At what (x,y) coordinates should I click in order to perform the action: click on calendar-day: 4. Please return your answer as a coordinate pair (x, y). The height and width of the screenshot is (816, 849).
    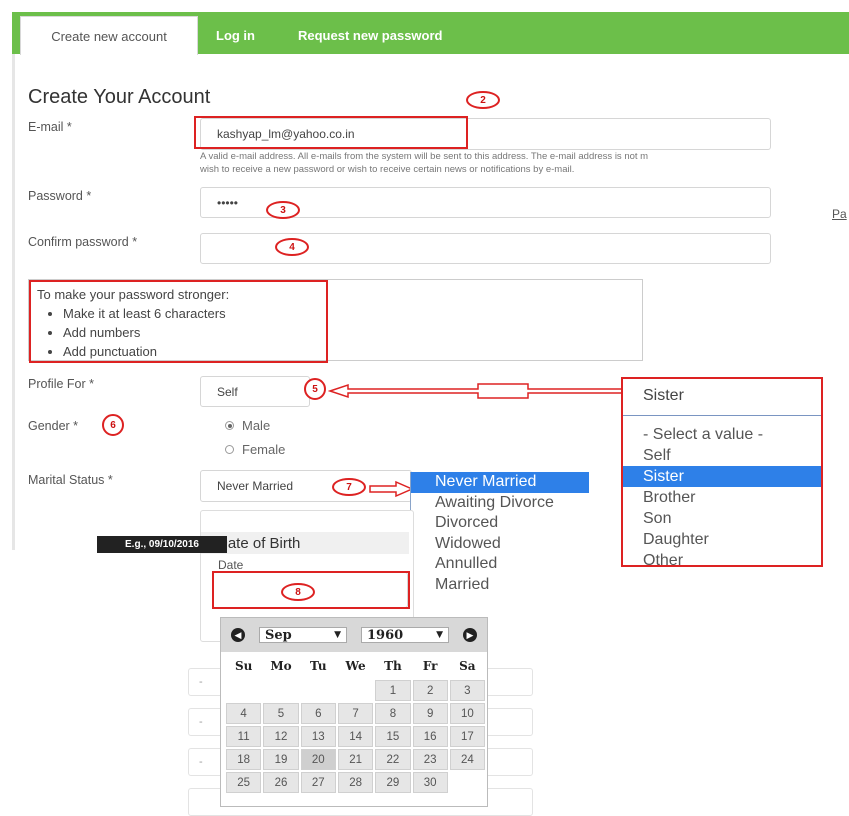
    Looking at the image, I should click on (244, 713).